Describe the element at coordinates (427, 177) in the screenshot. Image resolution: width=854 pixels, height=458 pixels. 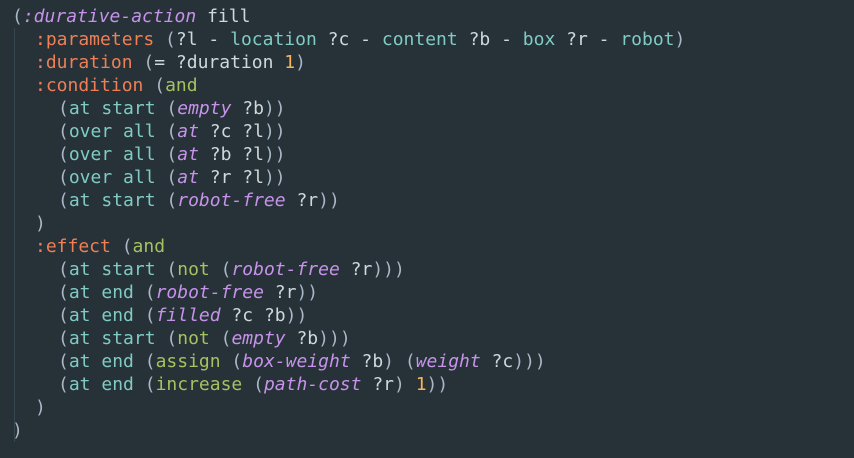
I see `code-line: (over all (at ?r ?l))` at that location.